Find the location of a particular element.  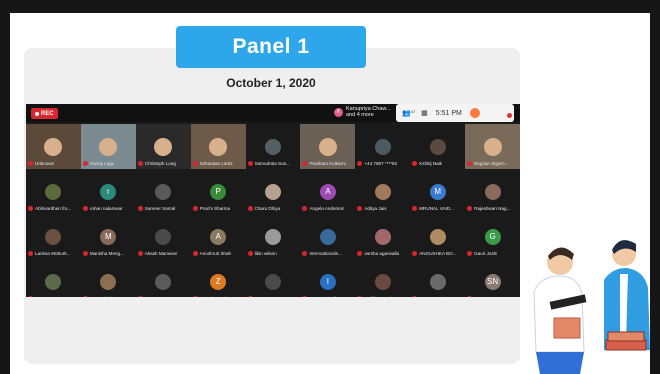

participant-name-label: mallika tewari is located at coordinates (374, 296).